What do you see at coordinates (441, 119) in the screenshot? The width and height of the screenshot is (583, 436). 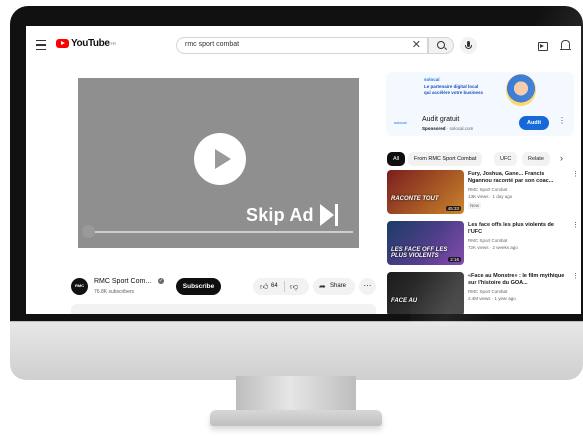 I see `ad-title: Audit gratuit` at bounding box center [441, 119].